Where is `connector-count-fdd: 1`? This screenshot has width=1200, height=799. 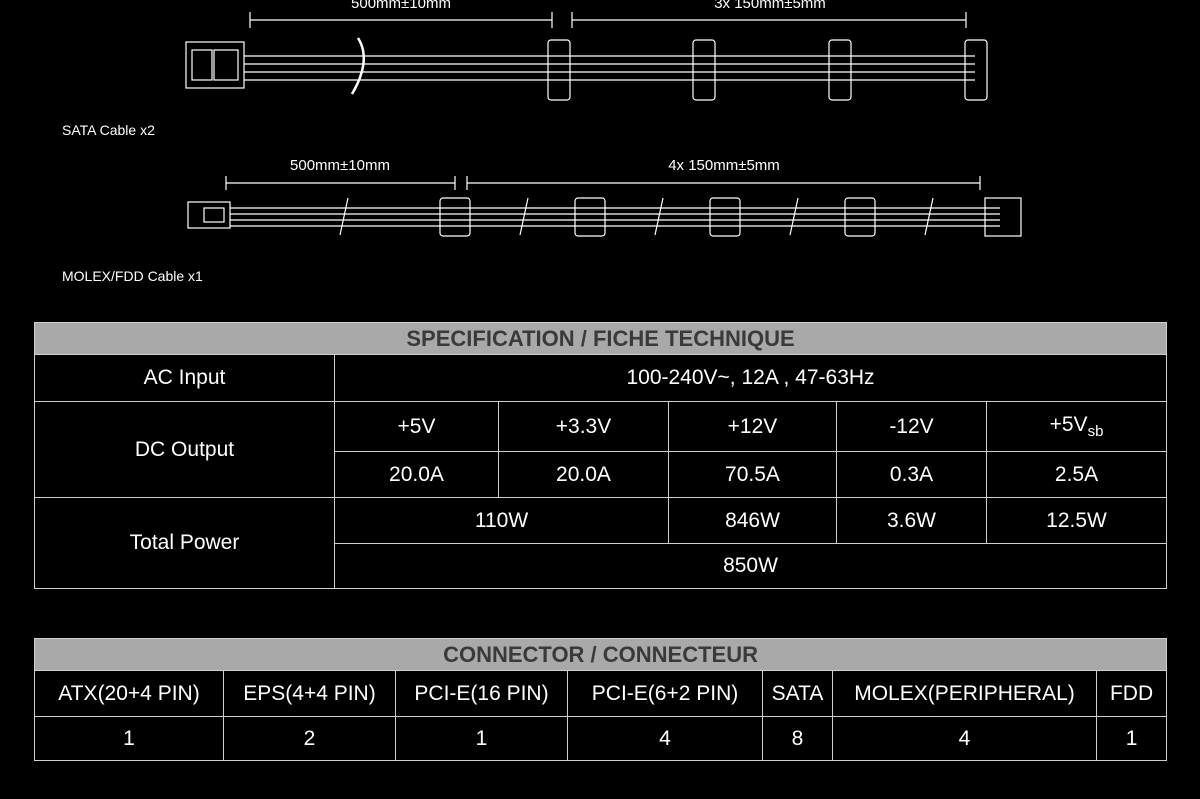
connector-count-fdd: 1 is located at coordinates (1131, 738).